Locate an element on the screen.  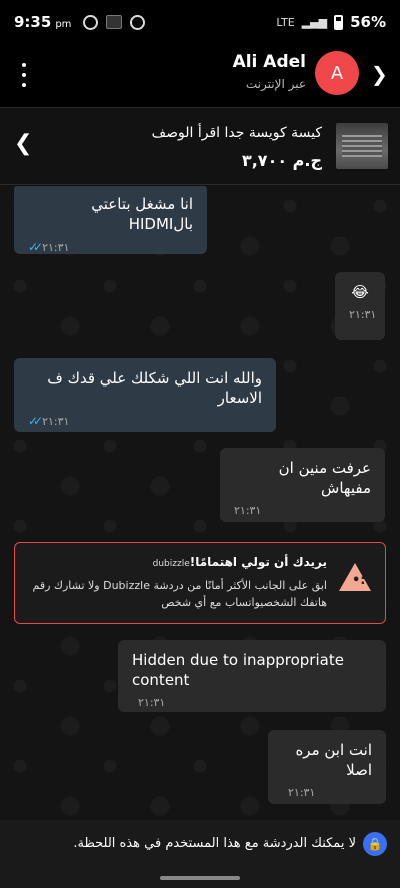
message-text: والله انت اللي شكلك علي قدك ف الاسعار is located at coordinates (154, 388).